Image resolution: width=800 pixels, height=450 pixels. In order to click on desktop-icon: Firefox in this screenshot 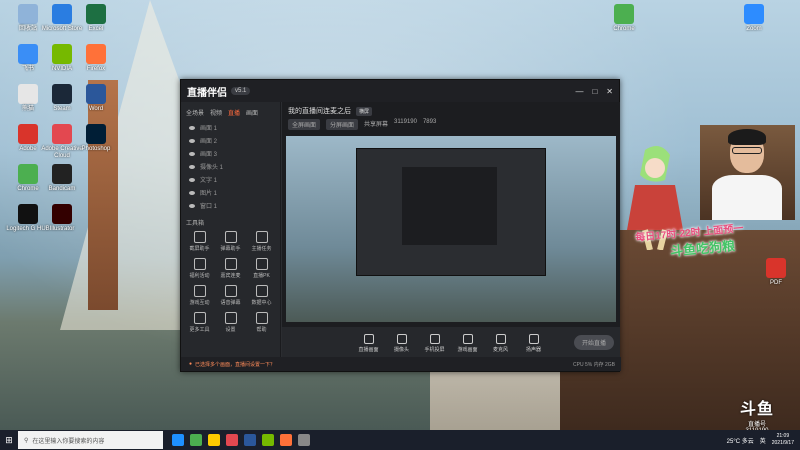, I will do `click(96, 58)`.